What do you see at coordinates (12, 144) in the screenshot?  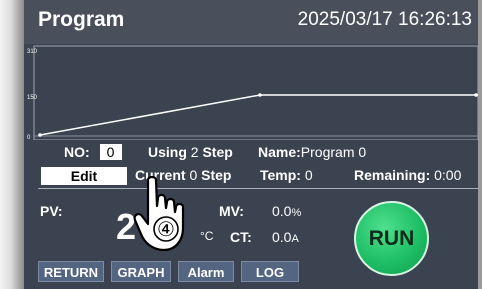 I see `device-bezel-left` at bounding box center [12, 144].